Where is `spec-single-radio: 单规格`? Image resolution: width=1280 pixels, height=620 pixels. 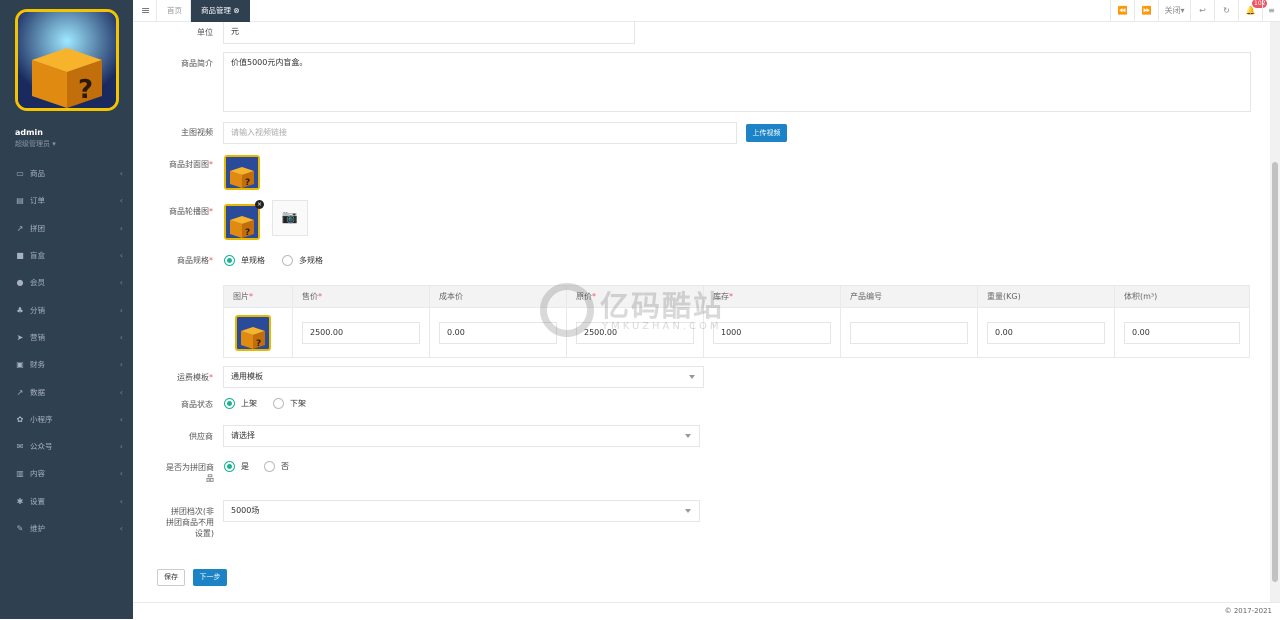
spec-single-radio: 单规格 is located at coordinates (244, 260).